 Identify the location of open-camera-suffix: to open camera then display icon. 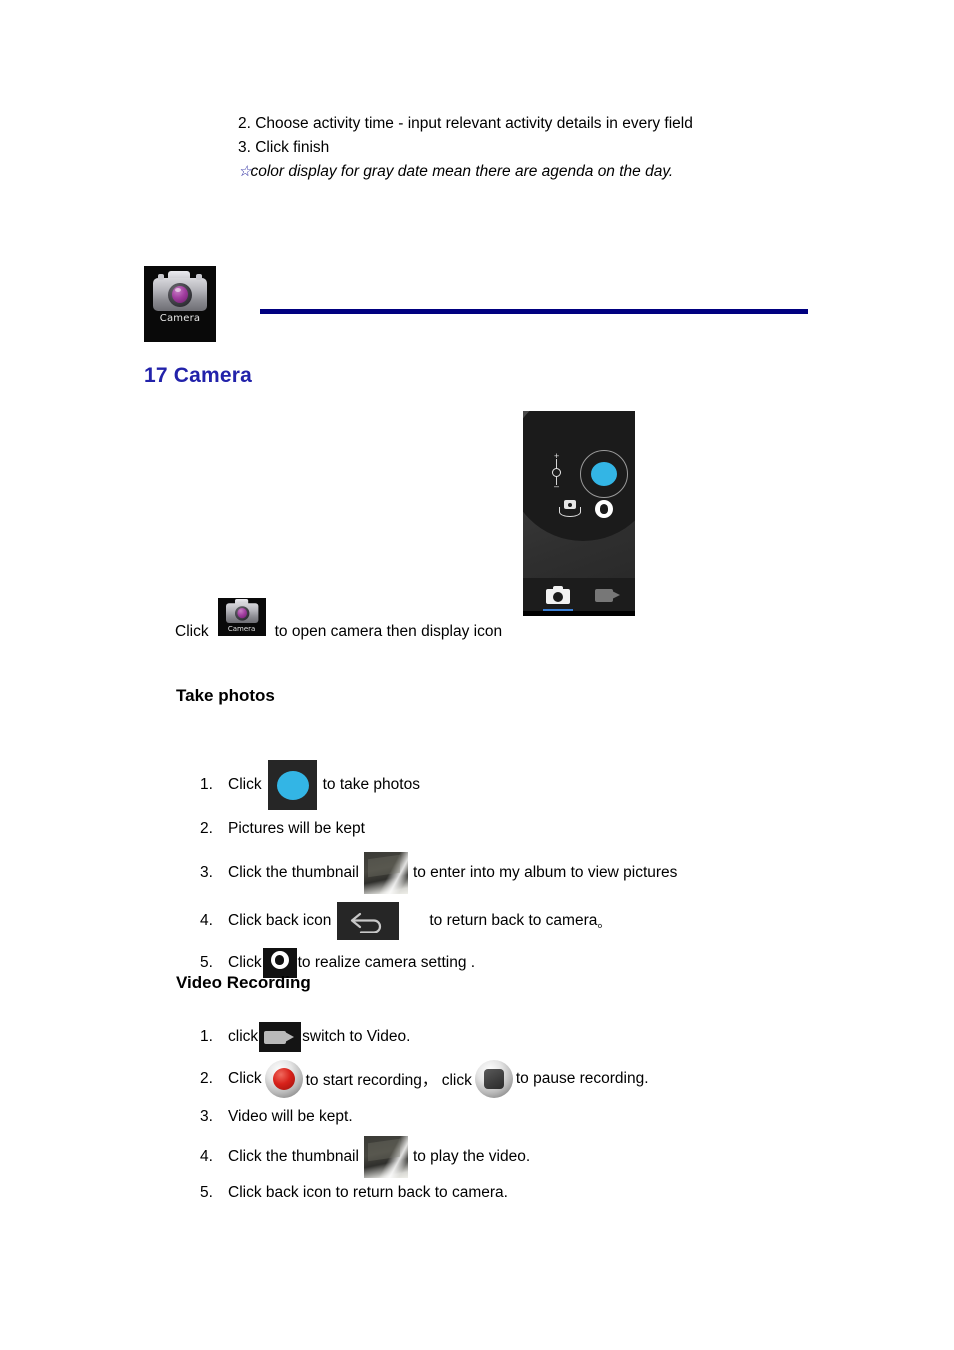
(388, 631).